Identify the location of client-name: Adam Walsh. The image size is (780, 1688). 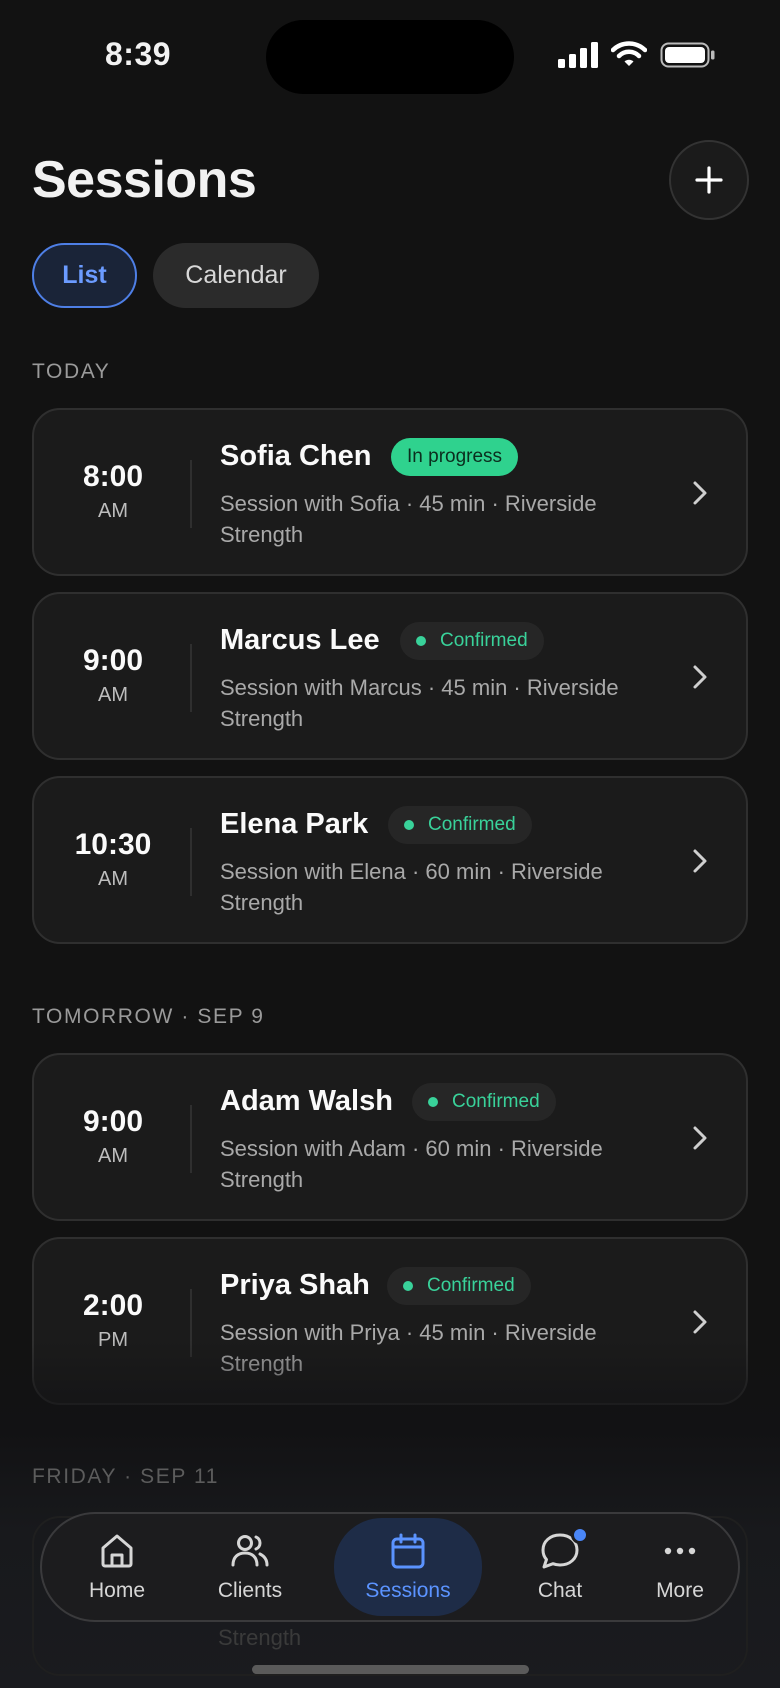
(306, 1101).